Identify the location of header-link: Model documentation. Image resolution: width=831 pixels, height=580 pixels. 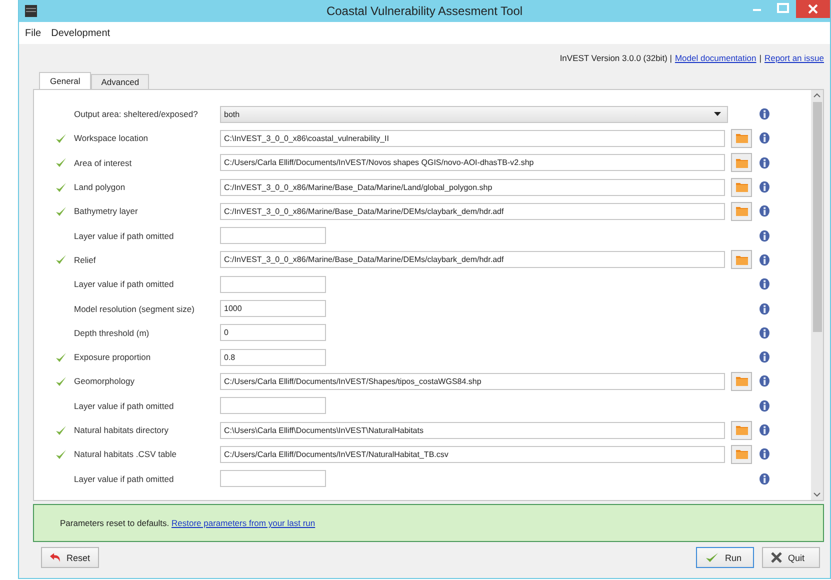
(715, 58).